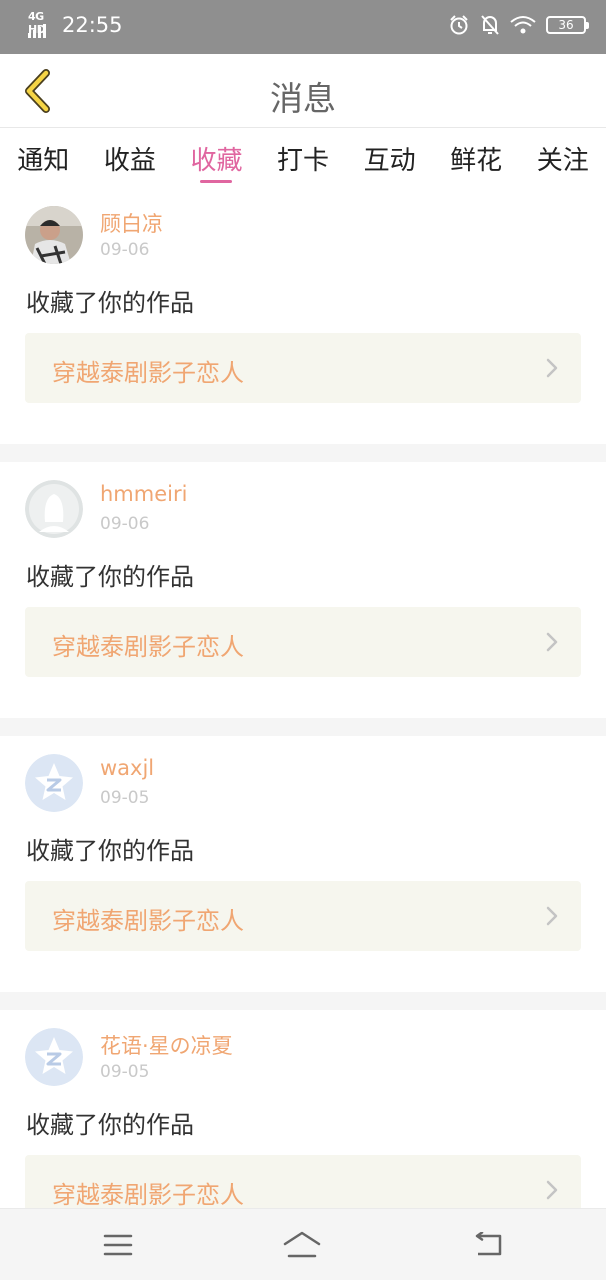 This screenshot has height=1280, width=606. What do you see at coordinates (523, 25) in the screenshot?
I see `wifi-icon` at bounding box center [523, 25].